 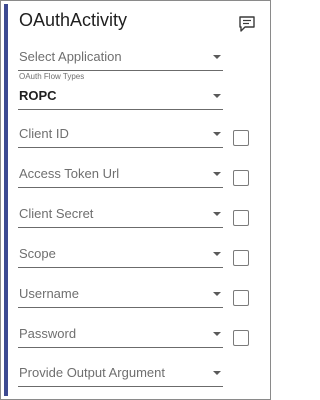 What do you see at coordinates (92, 372) in the screenshot?
I see `output-argument-placeholder: Provide Output Argument` at bounding box center [92, 372].